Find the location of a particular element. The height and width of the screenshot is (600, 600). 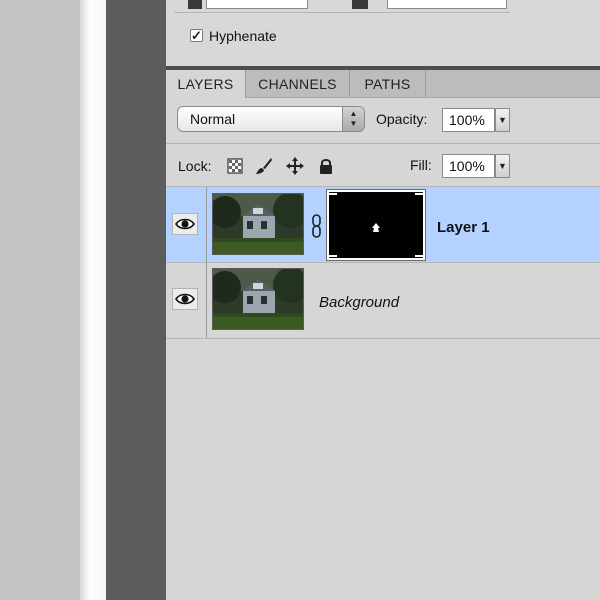

layer-name-layer-1: Layer 1 is located at coordinates (463, 227).